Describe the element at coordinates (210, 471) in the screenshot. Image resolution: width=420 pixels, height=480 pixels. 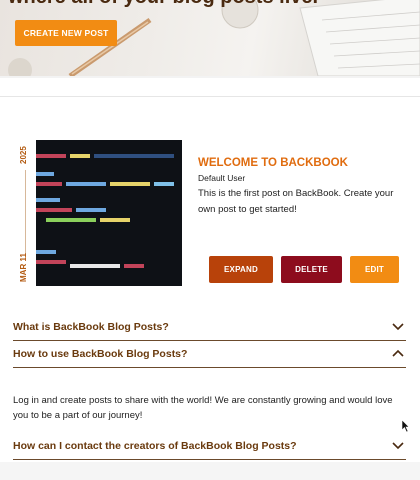
I see `footer-strip` at that location.